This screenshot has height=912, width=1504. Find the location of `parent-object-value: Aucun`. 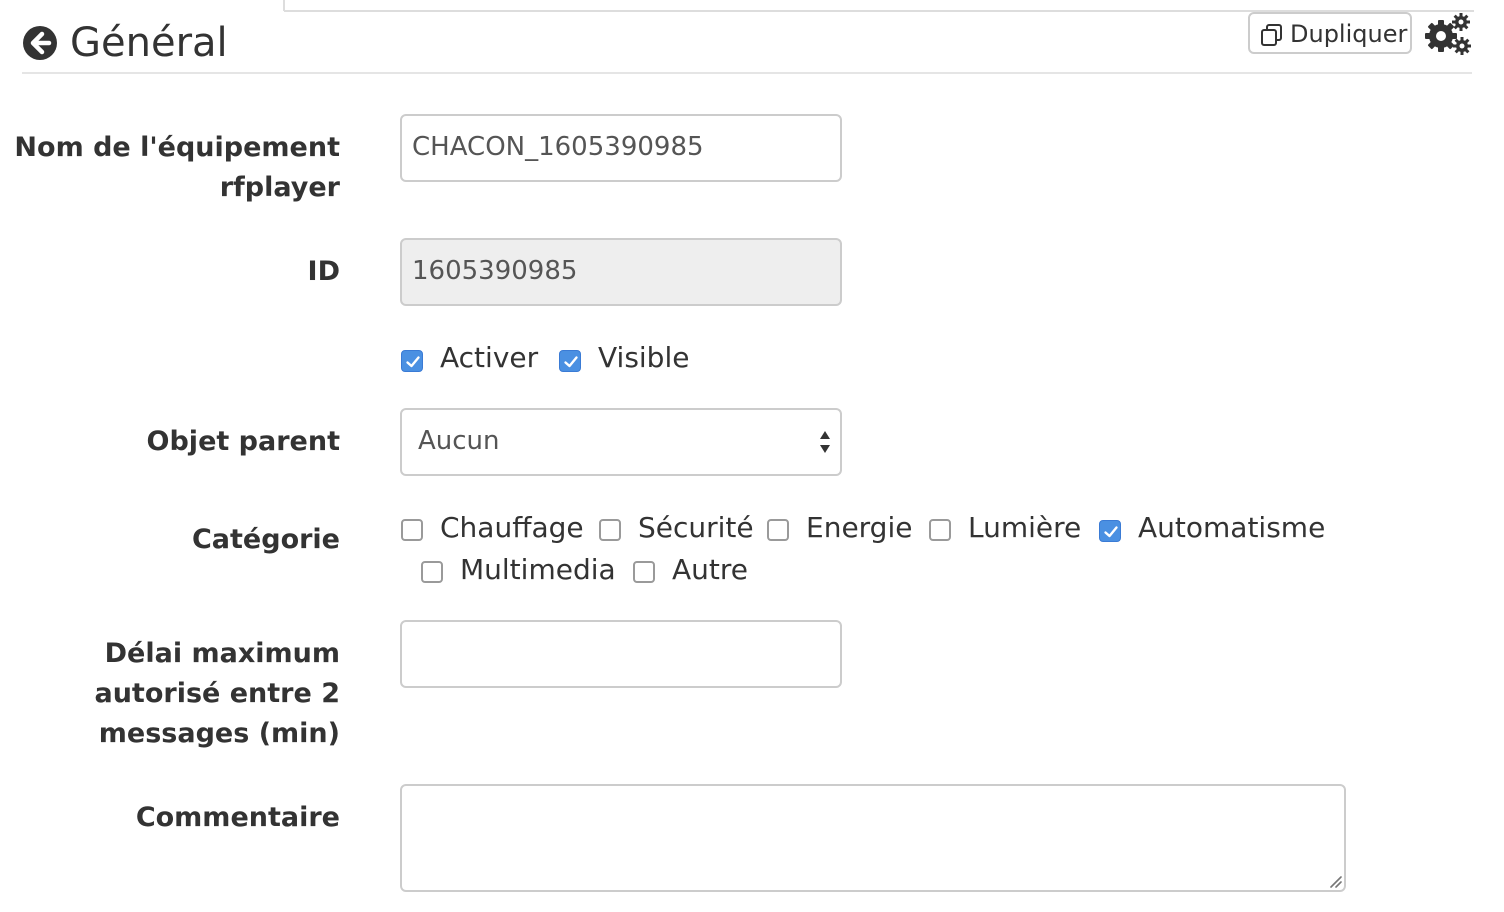

parent-object-value: Aucun is located at coordinates (459, 441).